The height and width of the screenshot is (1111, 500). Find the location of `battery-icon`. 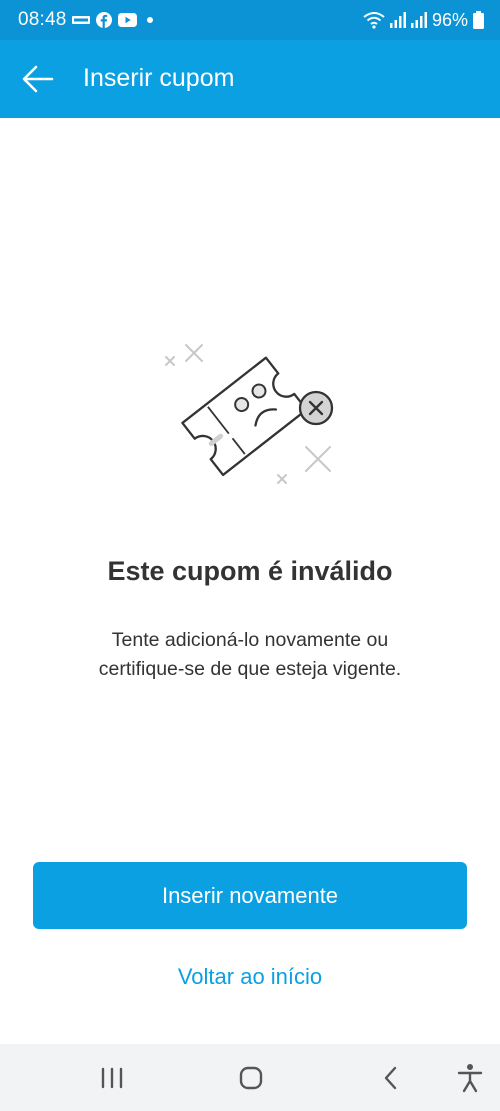

battery-icon is located at coordinates (478, 20).